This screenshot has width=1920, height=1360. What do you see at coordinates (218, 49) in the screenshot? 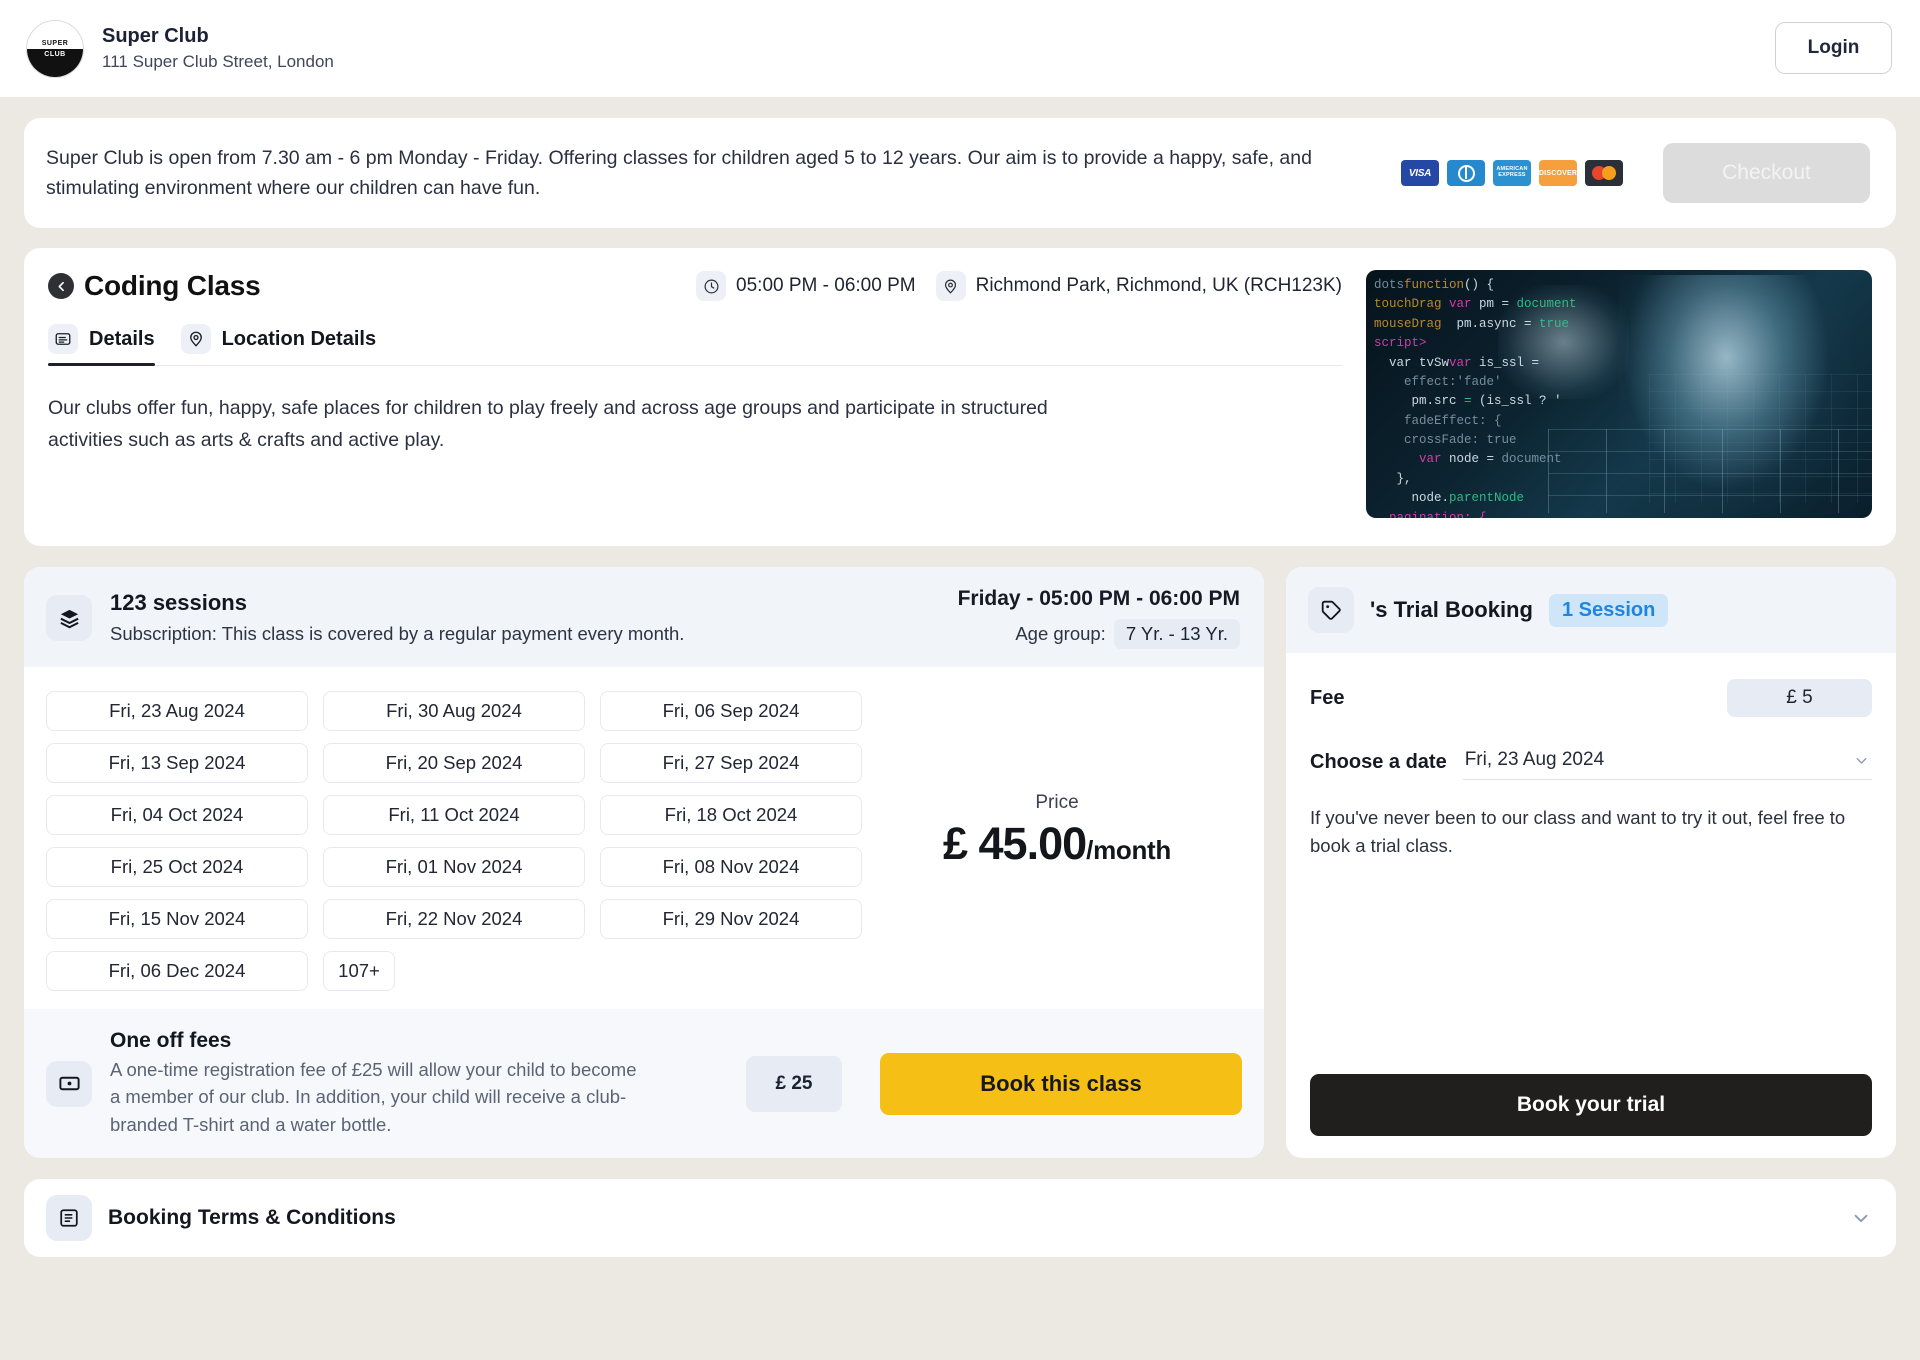
I see `brand-text: Super Club 111 Super Club Street, London` at bounding box center [218, 49].